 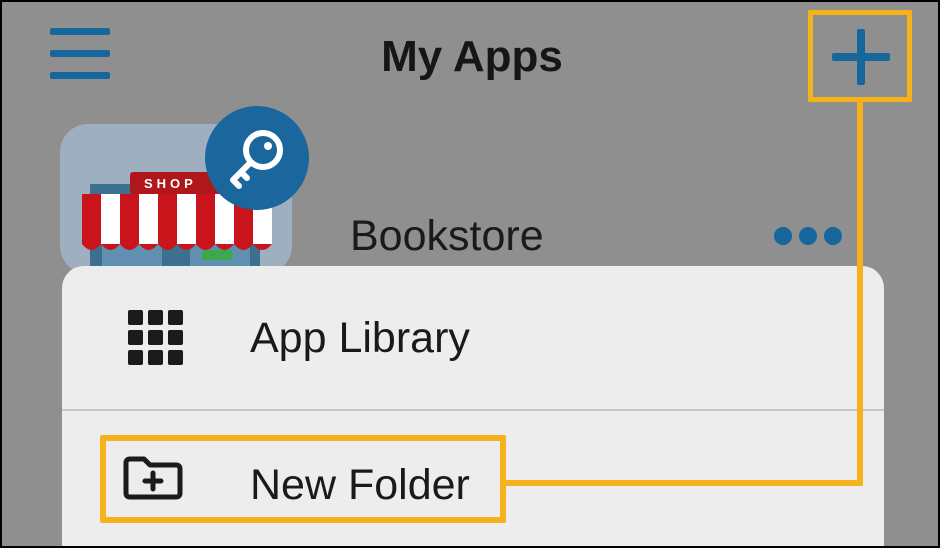 I want to click on key-badge, so click(x=257, y=158).